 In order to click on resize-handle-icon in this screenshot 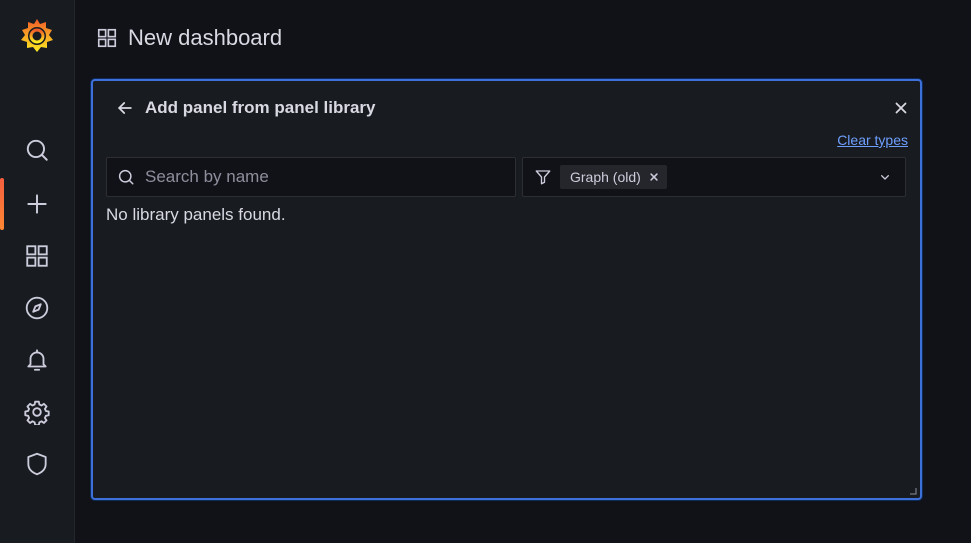, I will do `click(913, 491)`.